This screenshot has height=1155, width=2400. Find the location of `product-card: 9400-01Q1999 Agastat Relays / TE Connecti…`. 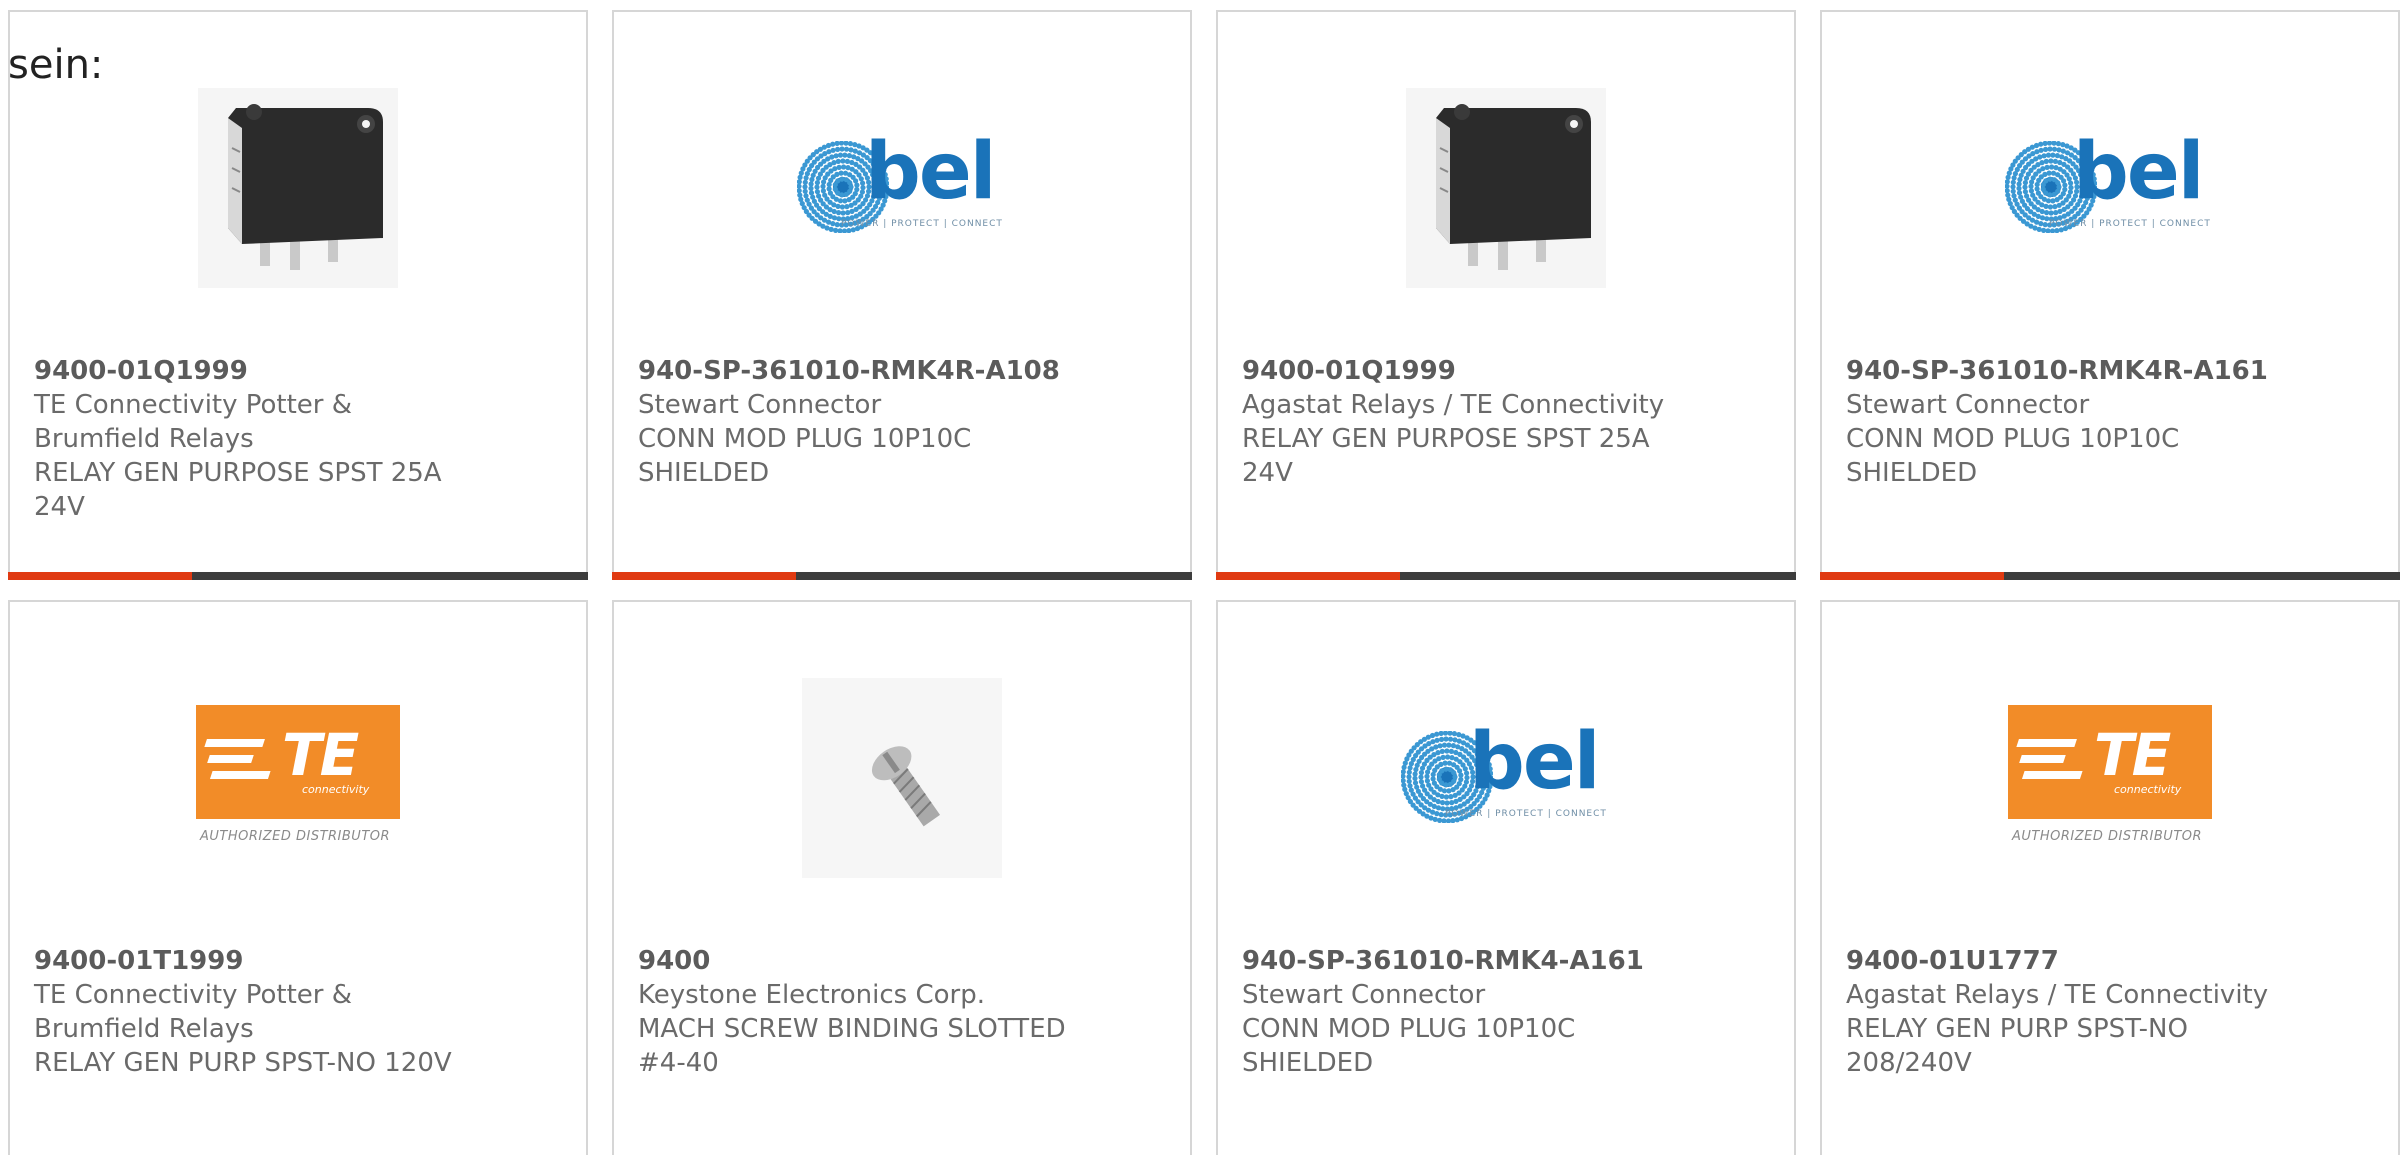

product-card: 9400-01Q1999 Agastat Relays / TE Connecti… is located at coordinates (1506, 295).